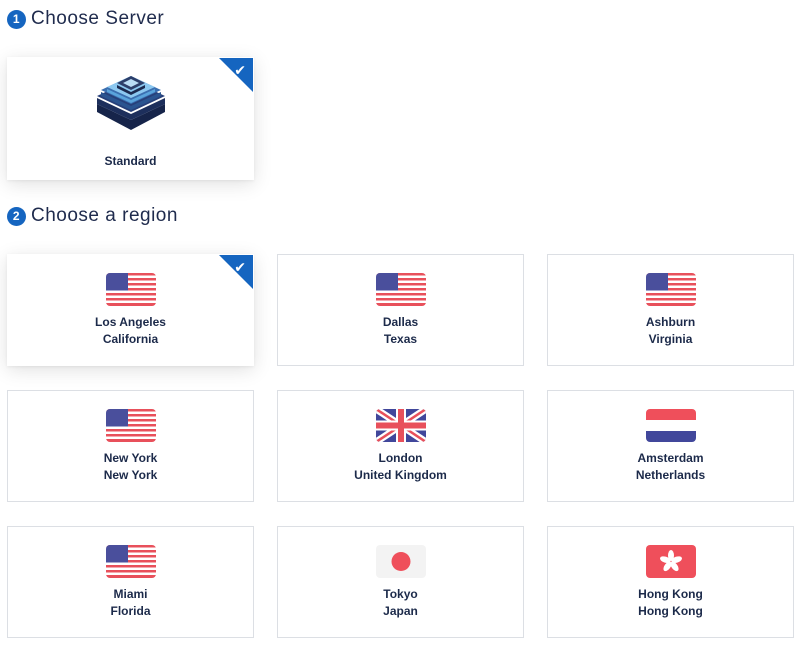  What do you see at coordinates (16, 19) in the screenshot?
I see `step-badge: 1` at bounding box center [16, 19].